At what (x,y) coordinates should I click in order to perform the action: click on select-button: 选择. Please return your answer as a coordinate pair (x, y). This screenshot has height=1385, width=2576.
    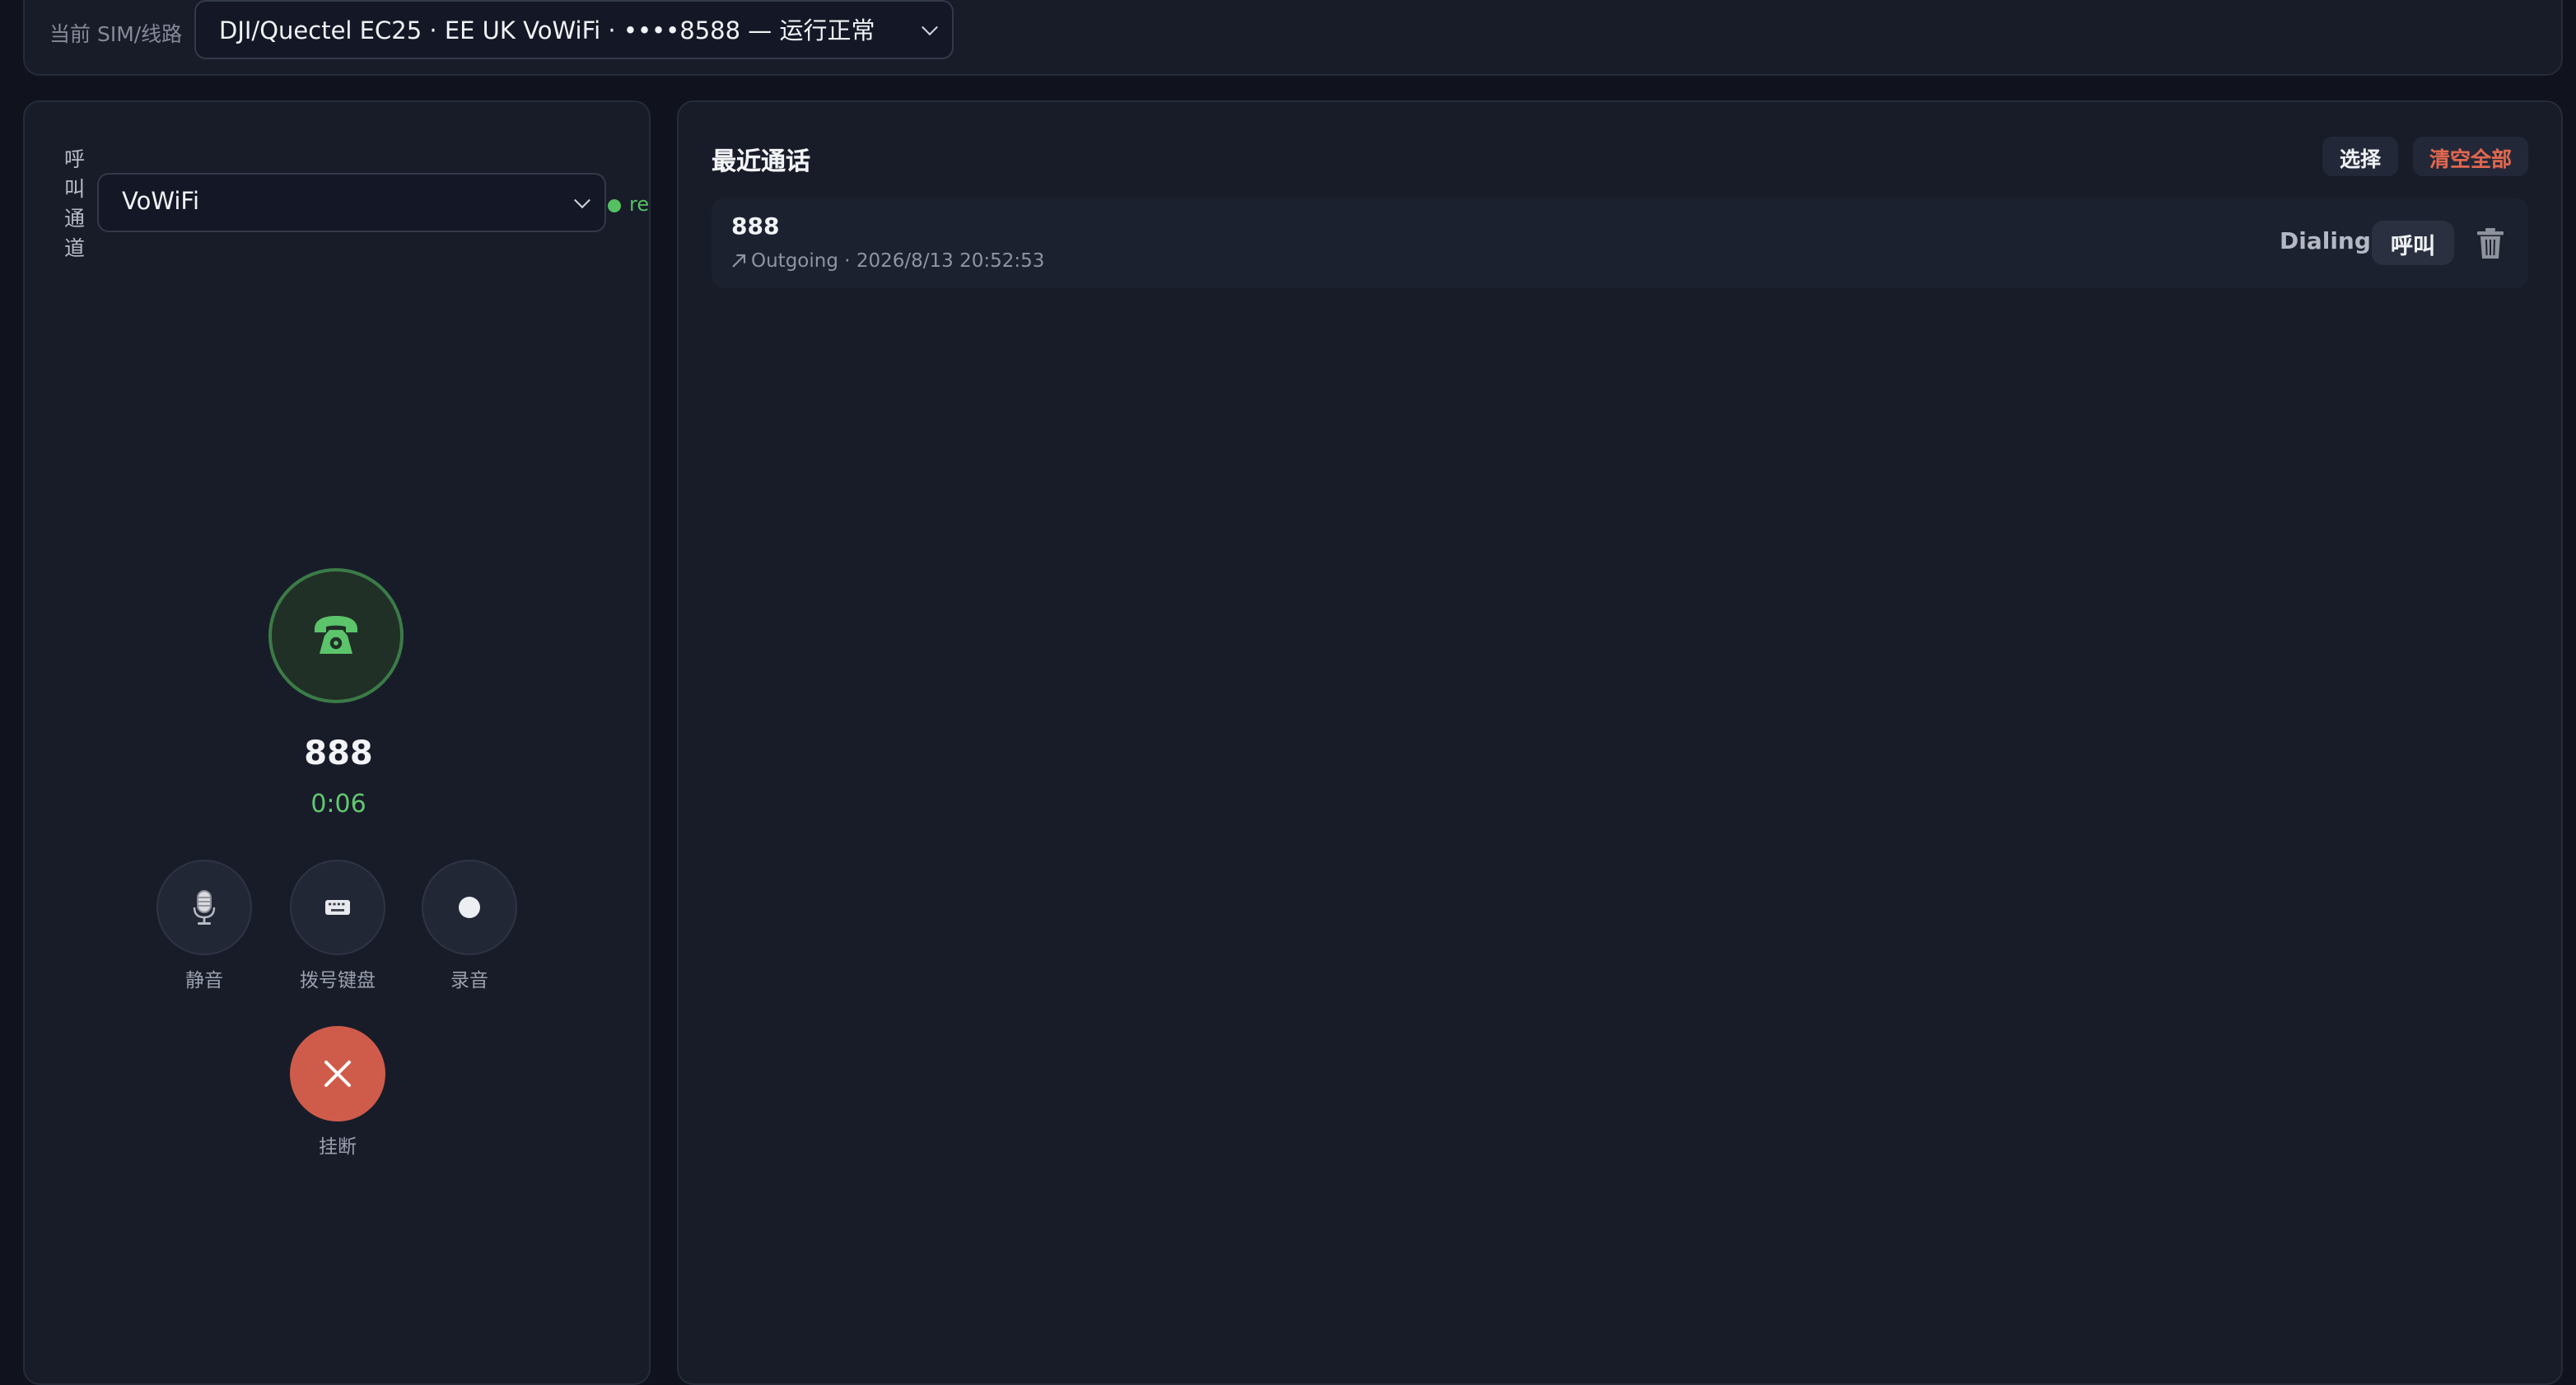
    Looking at the image, I should click on (2360, 156).